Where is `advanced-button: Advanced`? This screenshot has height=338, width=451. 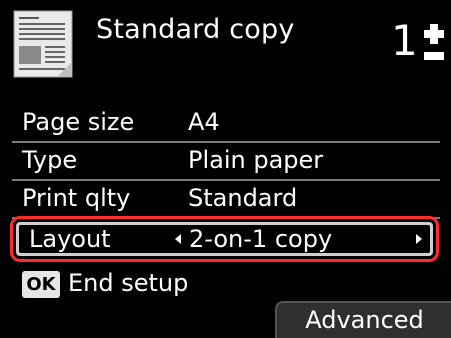 advanced-button: Advanced is located at coordinates (363, 319).